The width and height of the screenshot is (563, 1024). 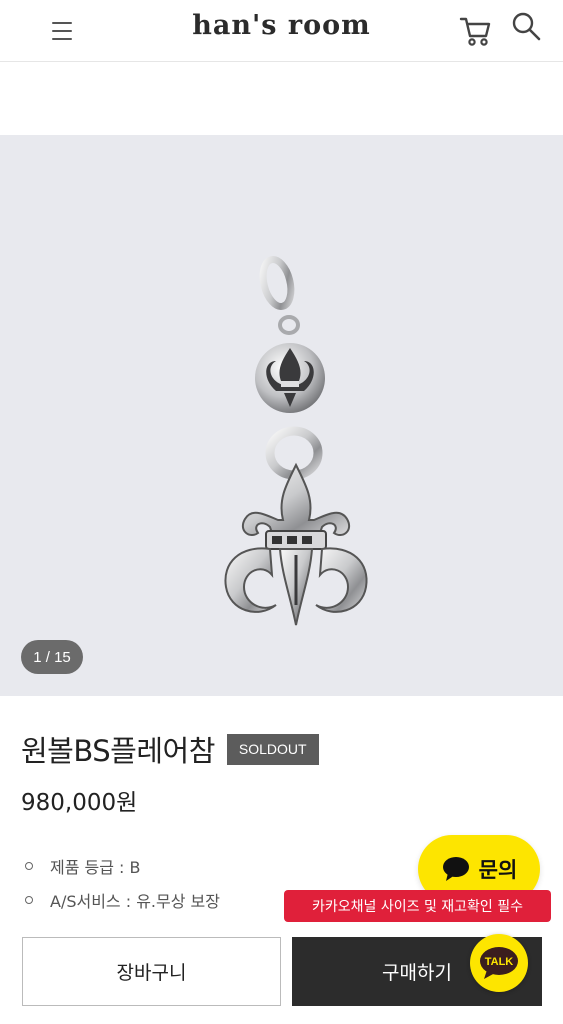 I want to click on spec-label: 제품 등급 : B, so click(x=95, y=867).